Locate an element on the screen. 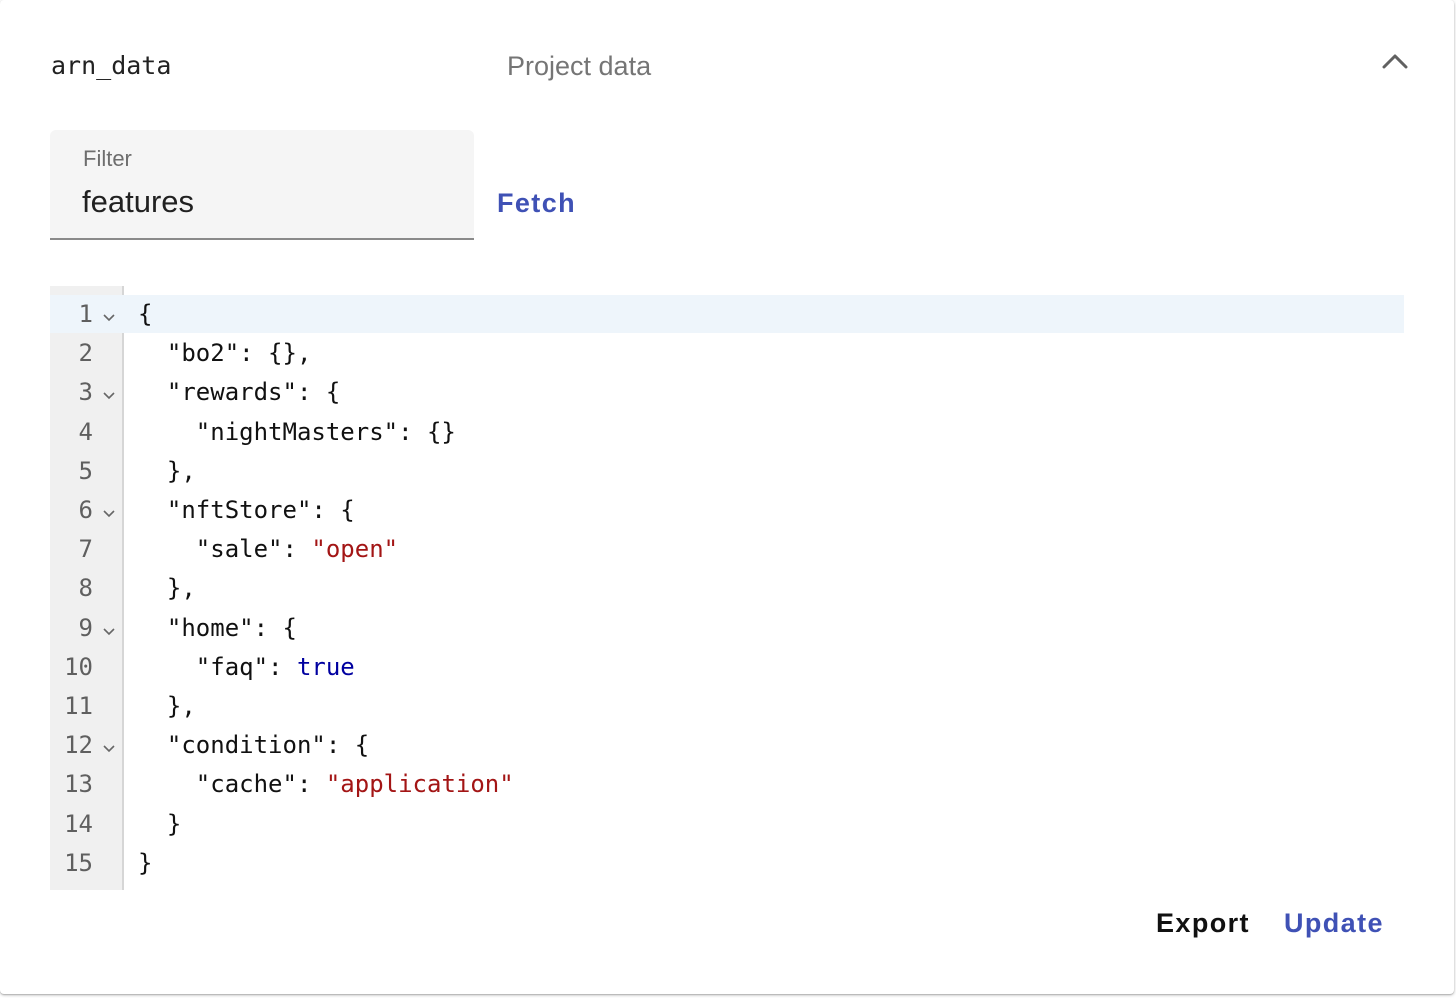 The image size is (1456, 998). code-line: 11 }, is located at coordinates (727, 706).